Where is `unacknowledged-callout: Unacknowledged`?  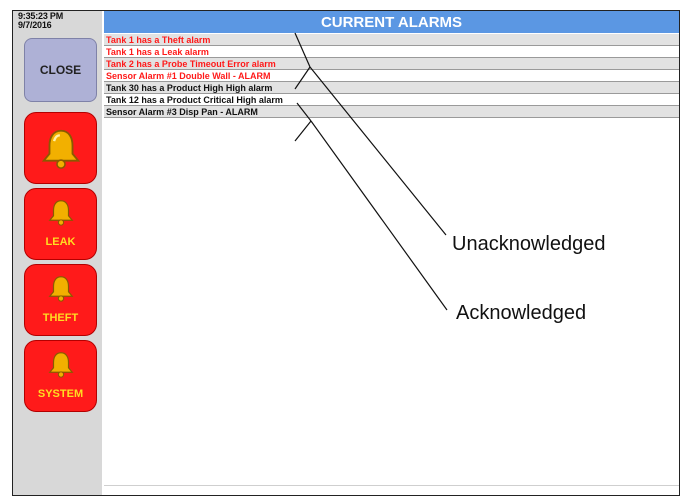
unacknowledged-callout: Unacknowledged is located at coordinates (529, 244).